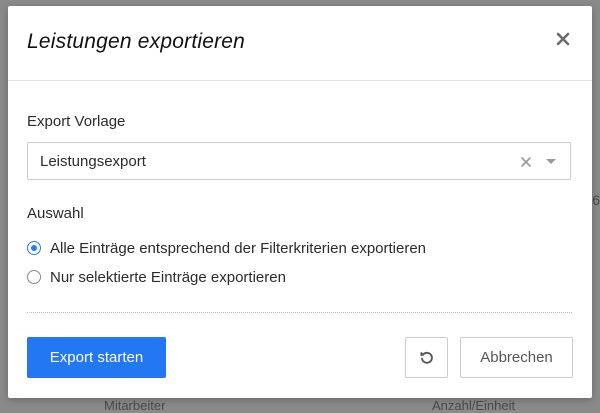  What do you see at coordinates (93, 161) in the screenshot?
I see `export-template-value: Leistungsexport` at bounding box center [93, 161].